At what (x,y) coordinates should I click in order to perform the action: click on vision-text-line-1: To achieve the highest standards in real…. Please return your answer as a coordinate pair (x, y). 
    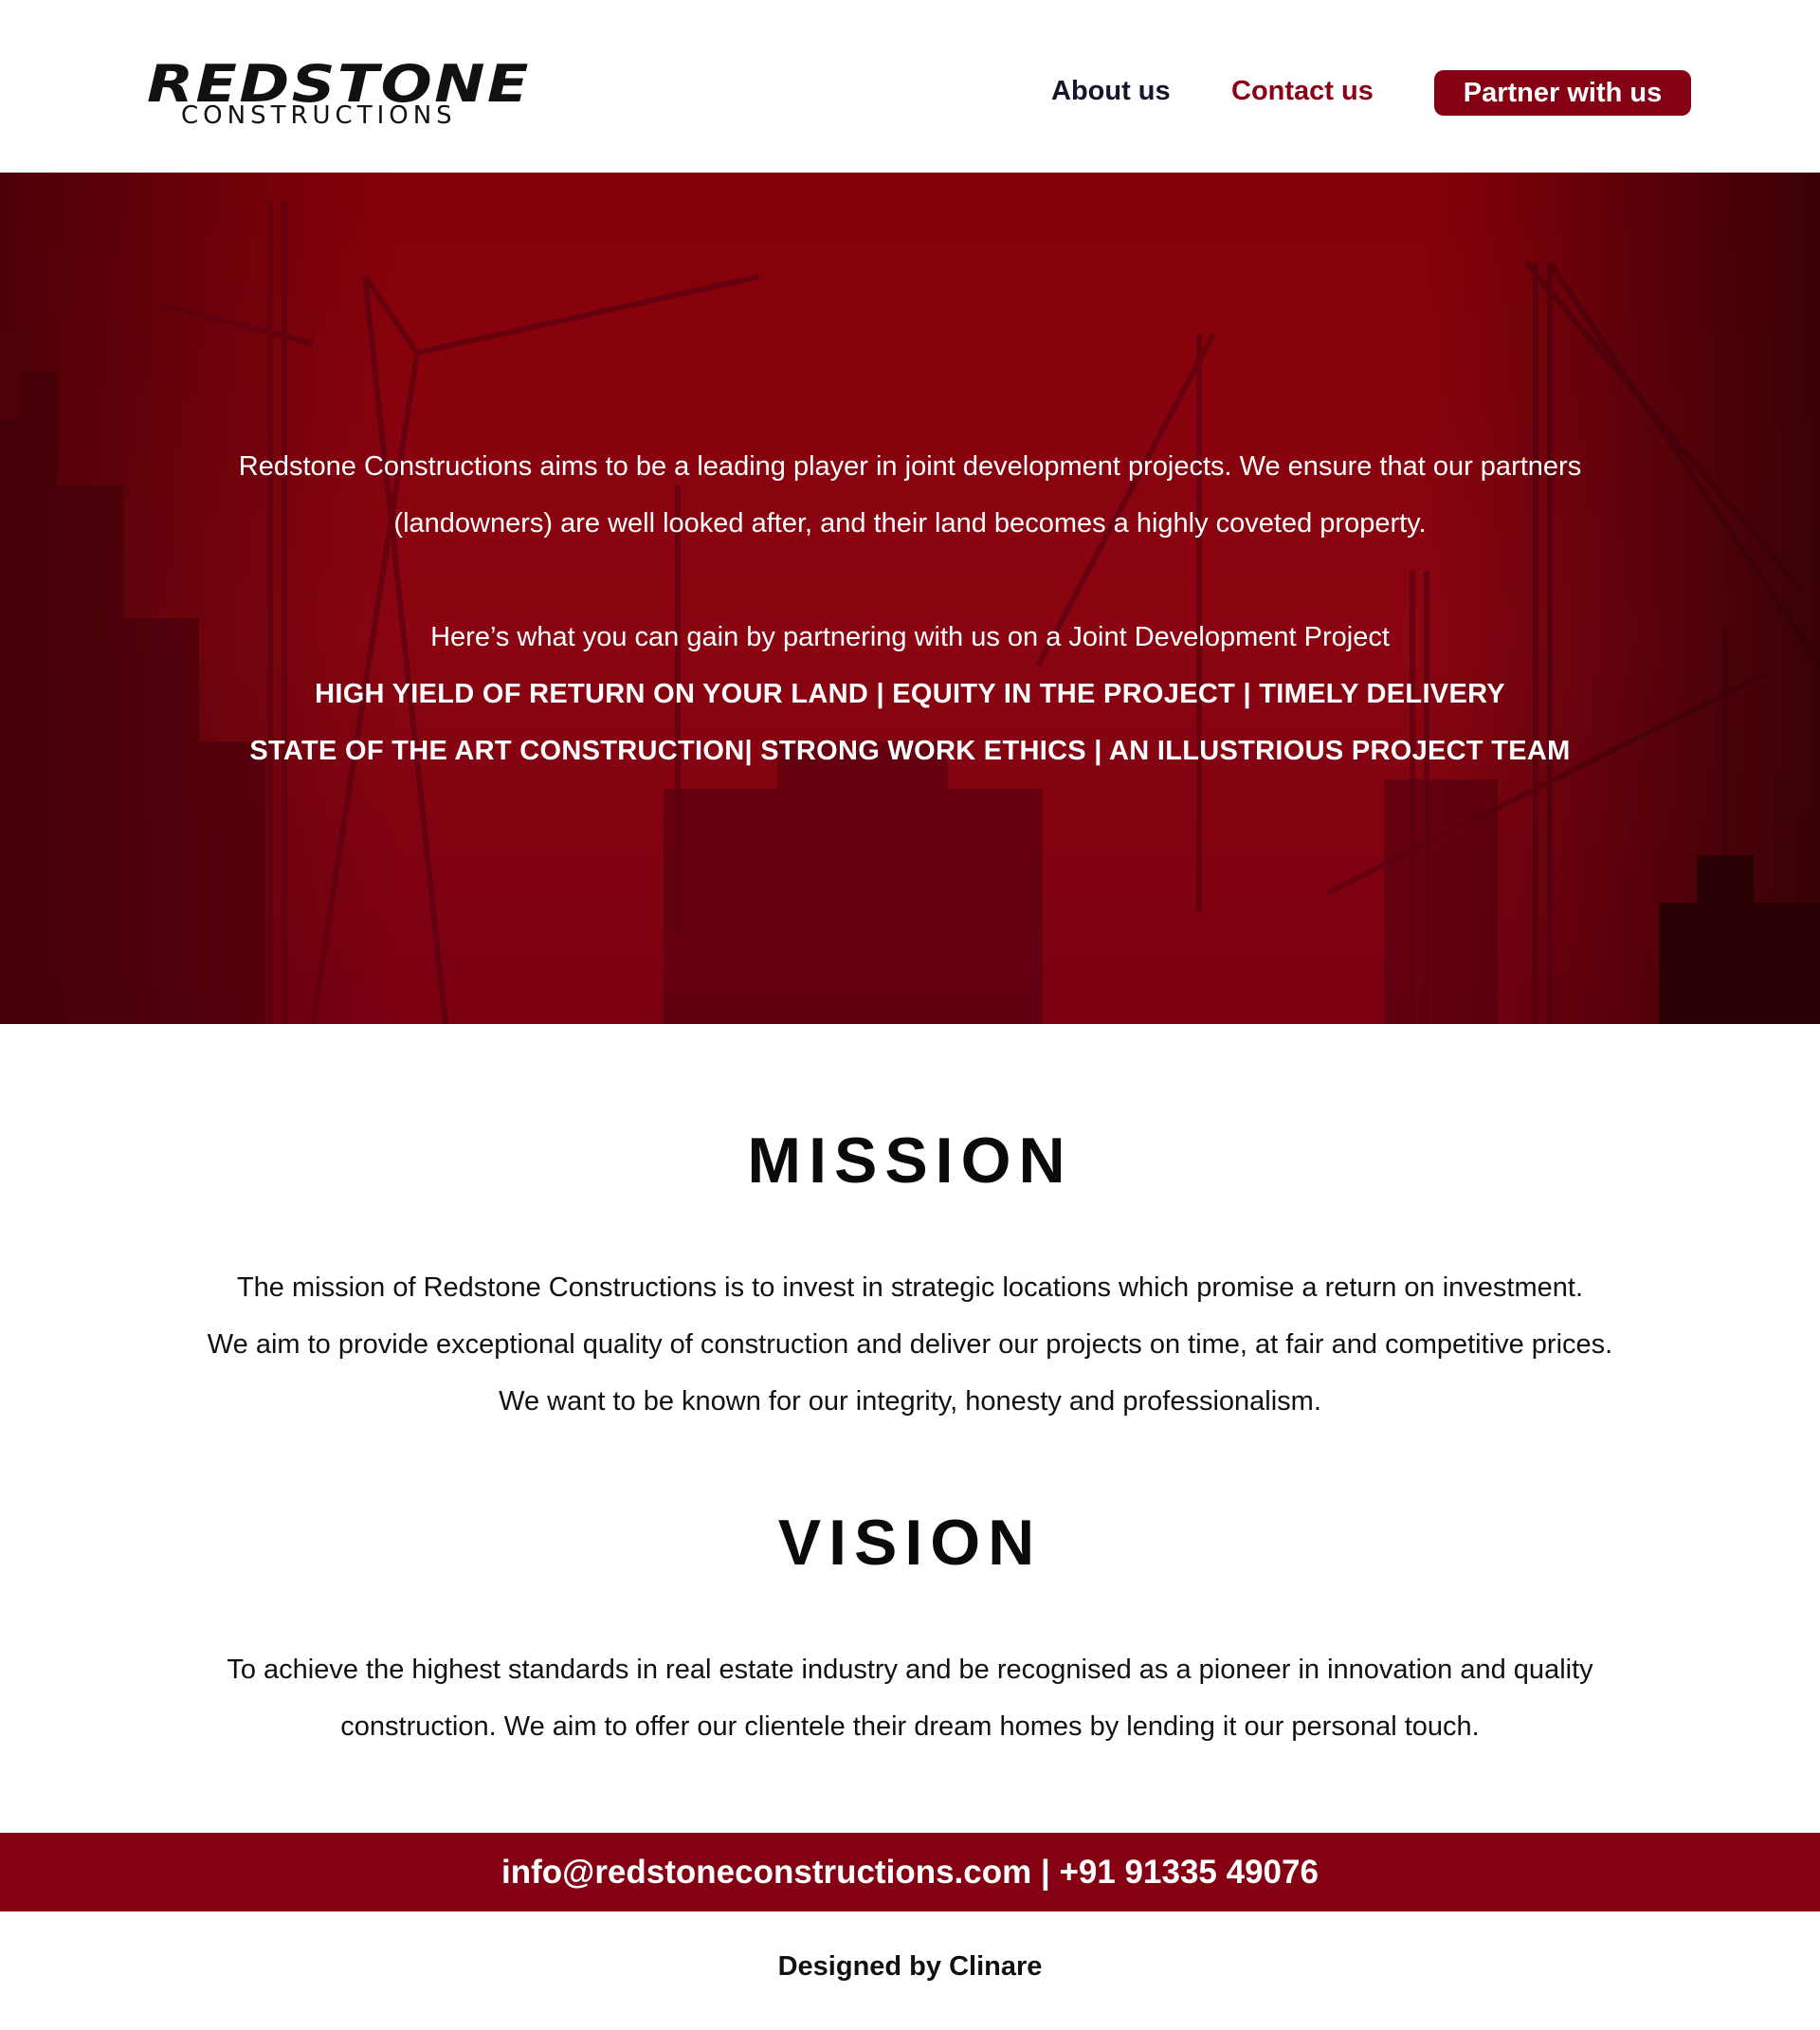
    Looking at the image, I should click on (910, 1670).